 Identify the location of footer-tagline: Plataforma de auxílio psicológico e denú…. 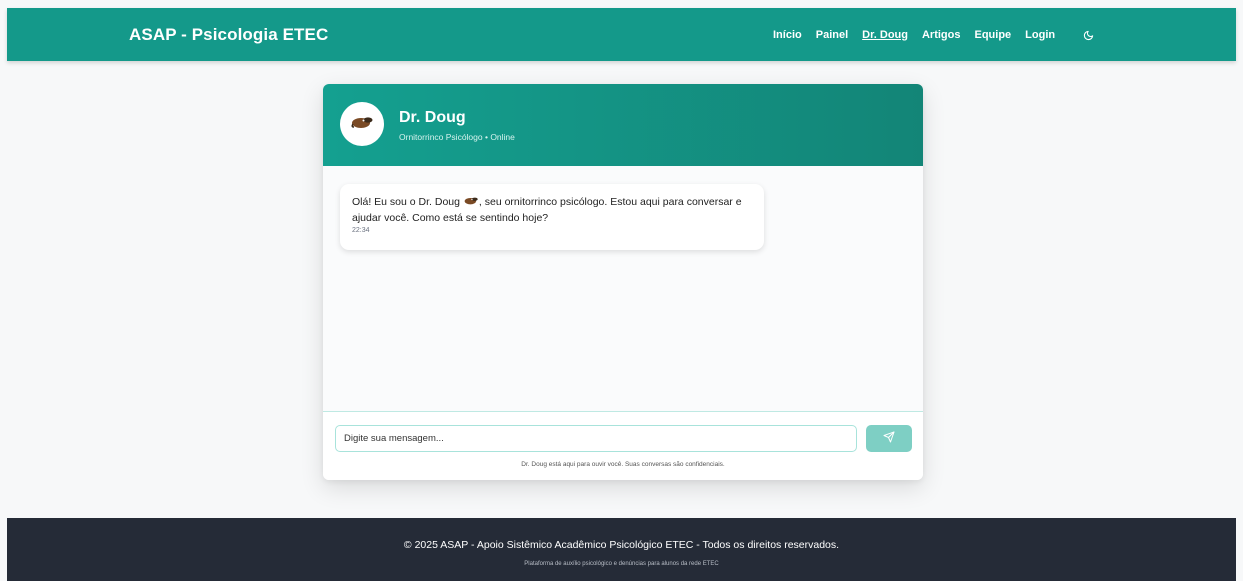
(621, 564).